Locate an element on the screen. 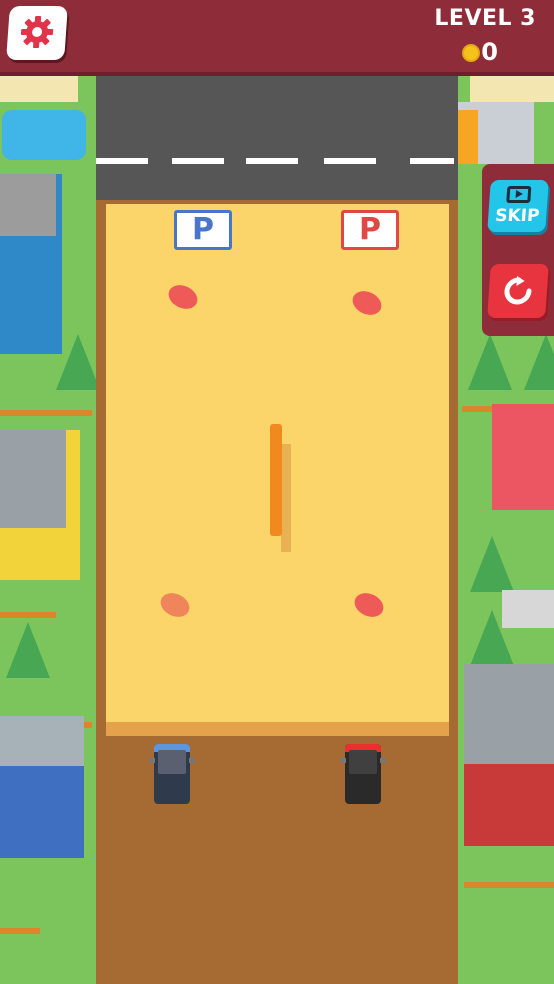 This screenshot has height=984, width=554. coin-icon is located at coordinates (471, 53).